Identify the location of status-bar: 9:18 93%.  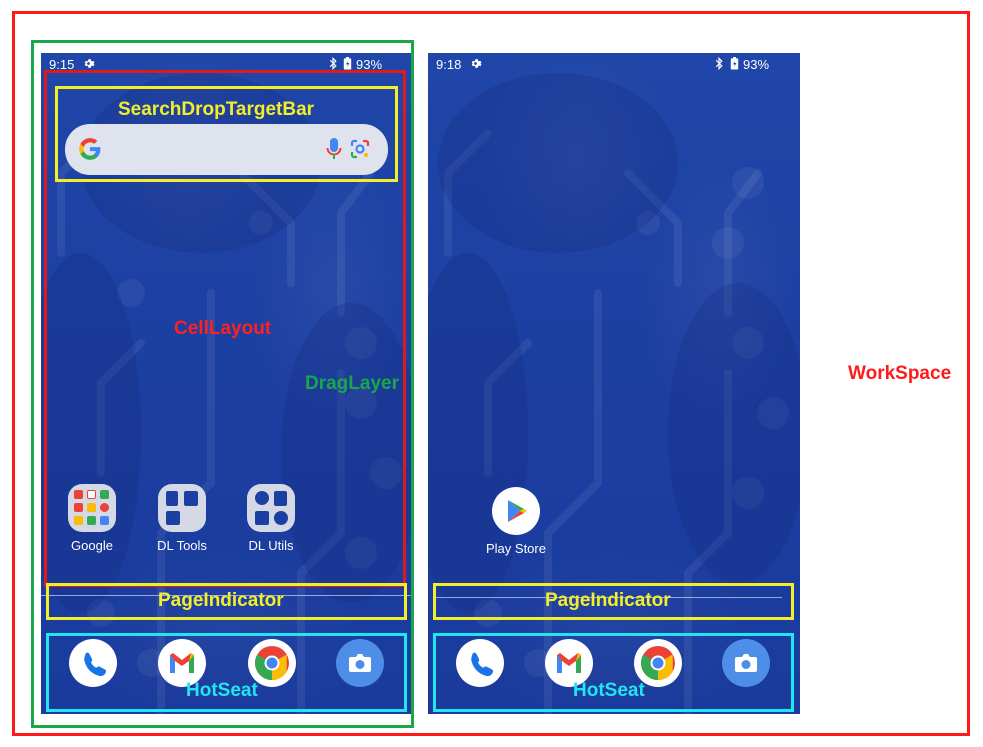
(614, 64).